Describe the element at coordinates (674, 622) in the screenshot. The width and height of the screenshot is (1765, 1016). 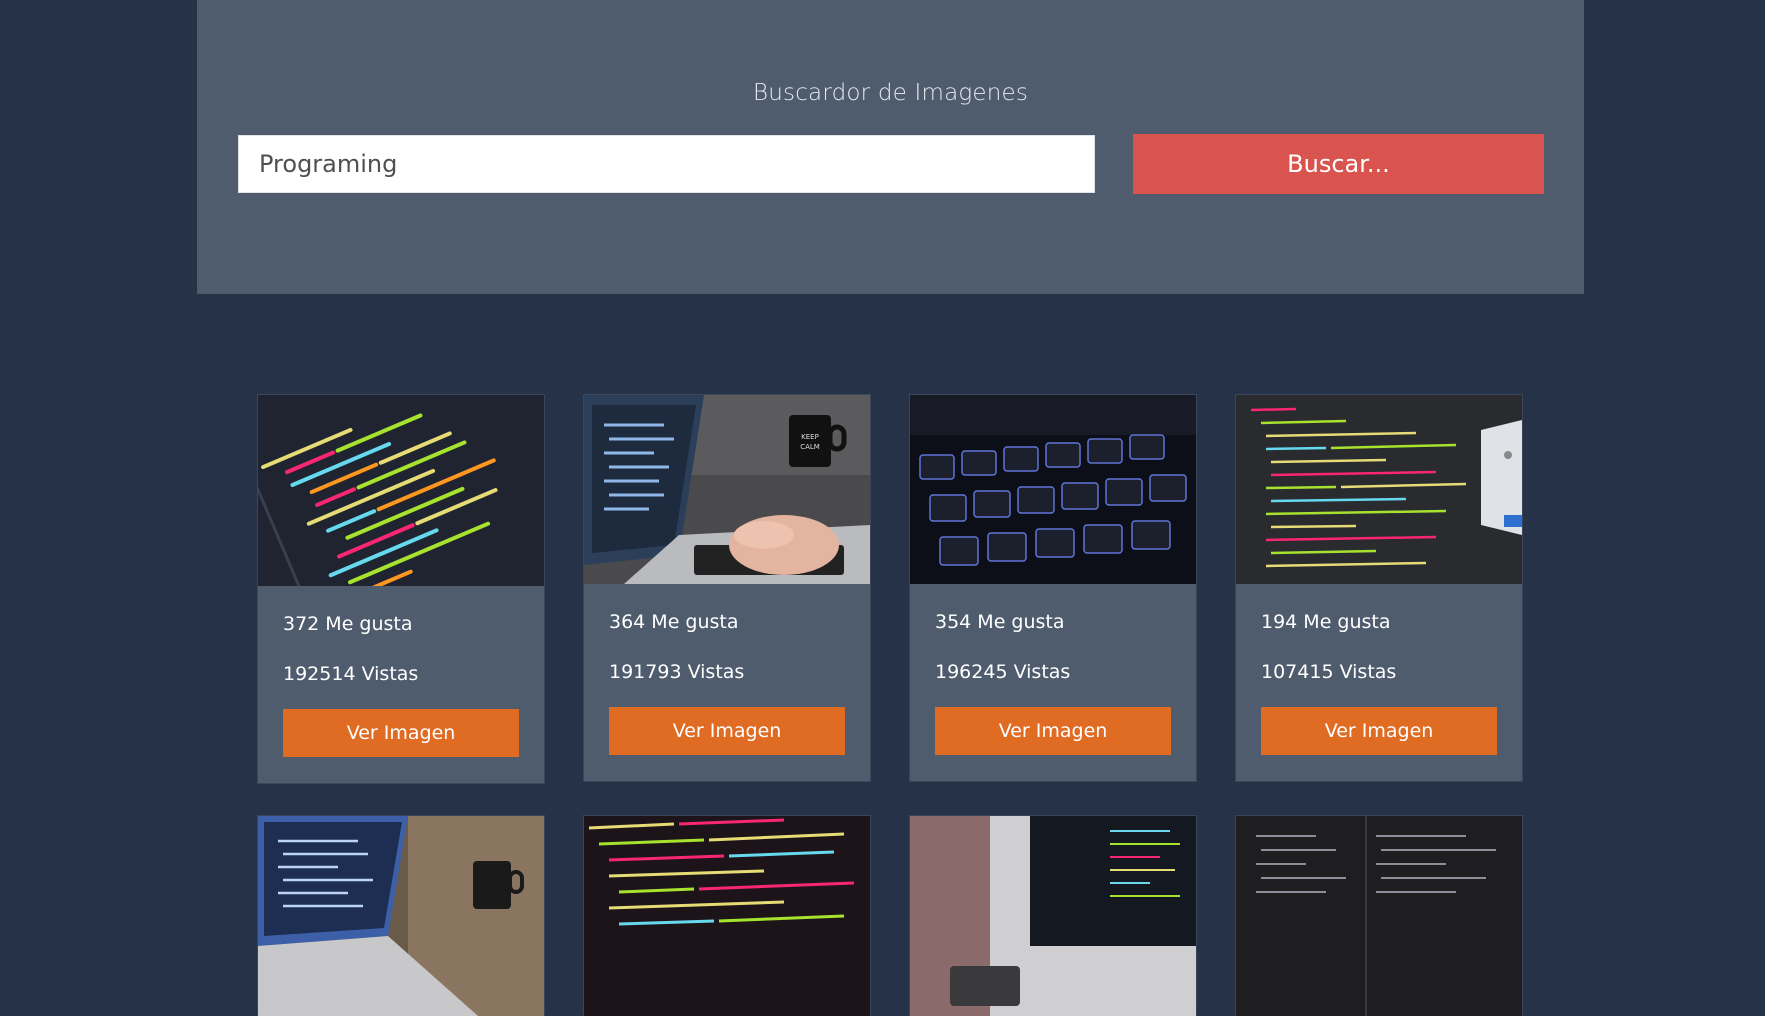
I see `likes-count: 364 Me gusta` at that location.